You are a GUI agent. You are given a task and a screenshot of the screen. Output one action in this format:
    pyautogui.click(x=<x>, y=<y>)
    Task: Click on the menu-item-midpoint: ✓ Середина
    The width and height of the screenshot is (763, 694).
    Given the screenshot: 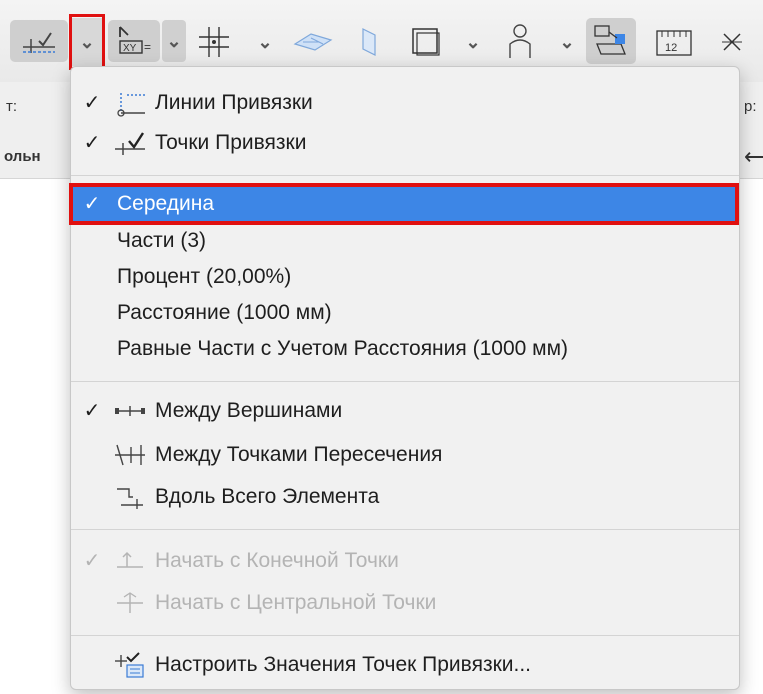 What is the action you would take?
    pyautogui.click(x=404, y=204)
    